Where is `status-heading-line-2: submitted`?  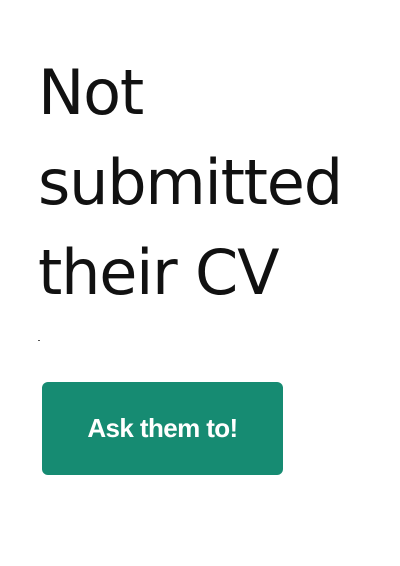 status-heading-line-2: submitted is located at coordinates (190, 182).